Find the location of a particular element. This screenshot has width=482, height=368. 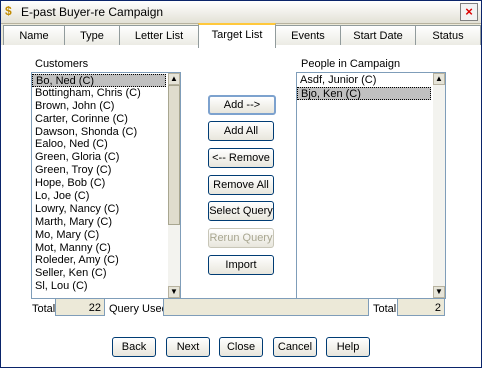

query-used-label: Query Used is located at coordinates (138, 309).